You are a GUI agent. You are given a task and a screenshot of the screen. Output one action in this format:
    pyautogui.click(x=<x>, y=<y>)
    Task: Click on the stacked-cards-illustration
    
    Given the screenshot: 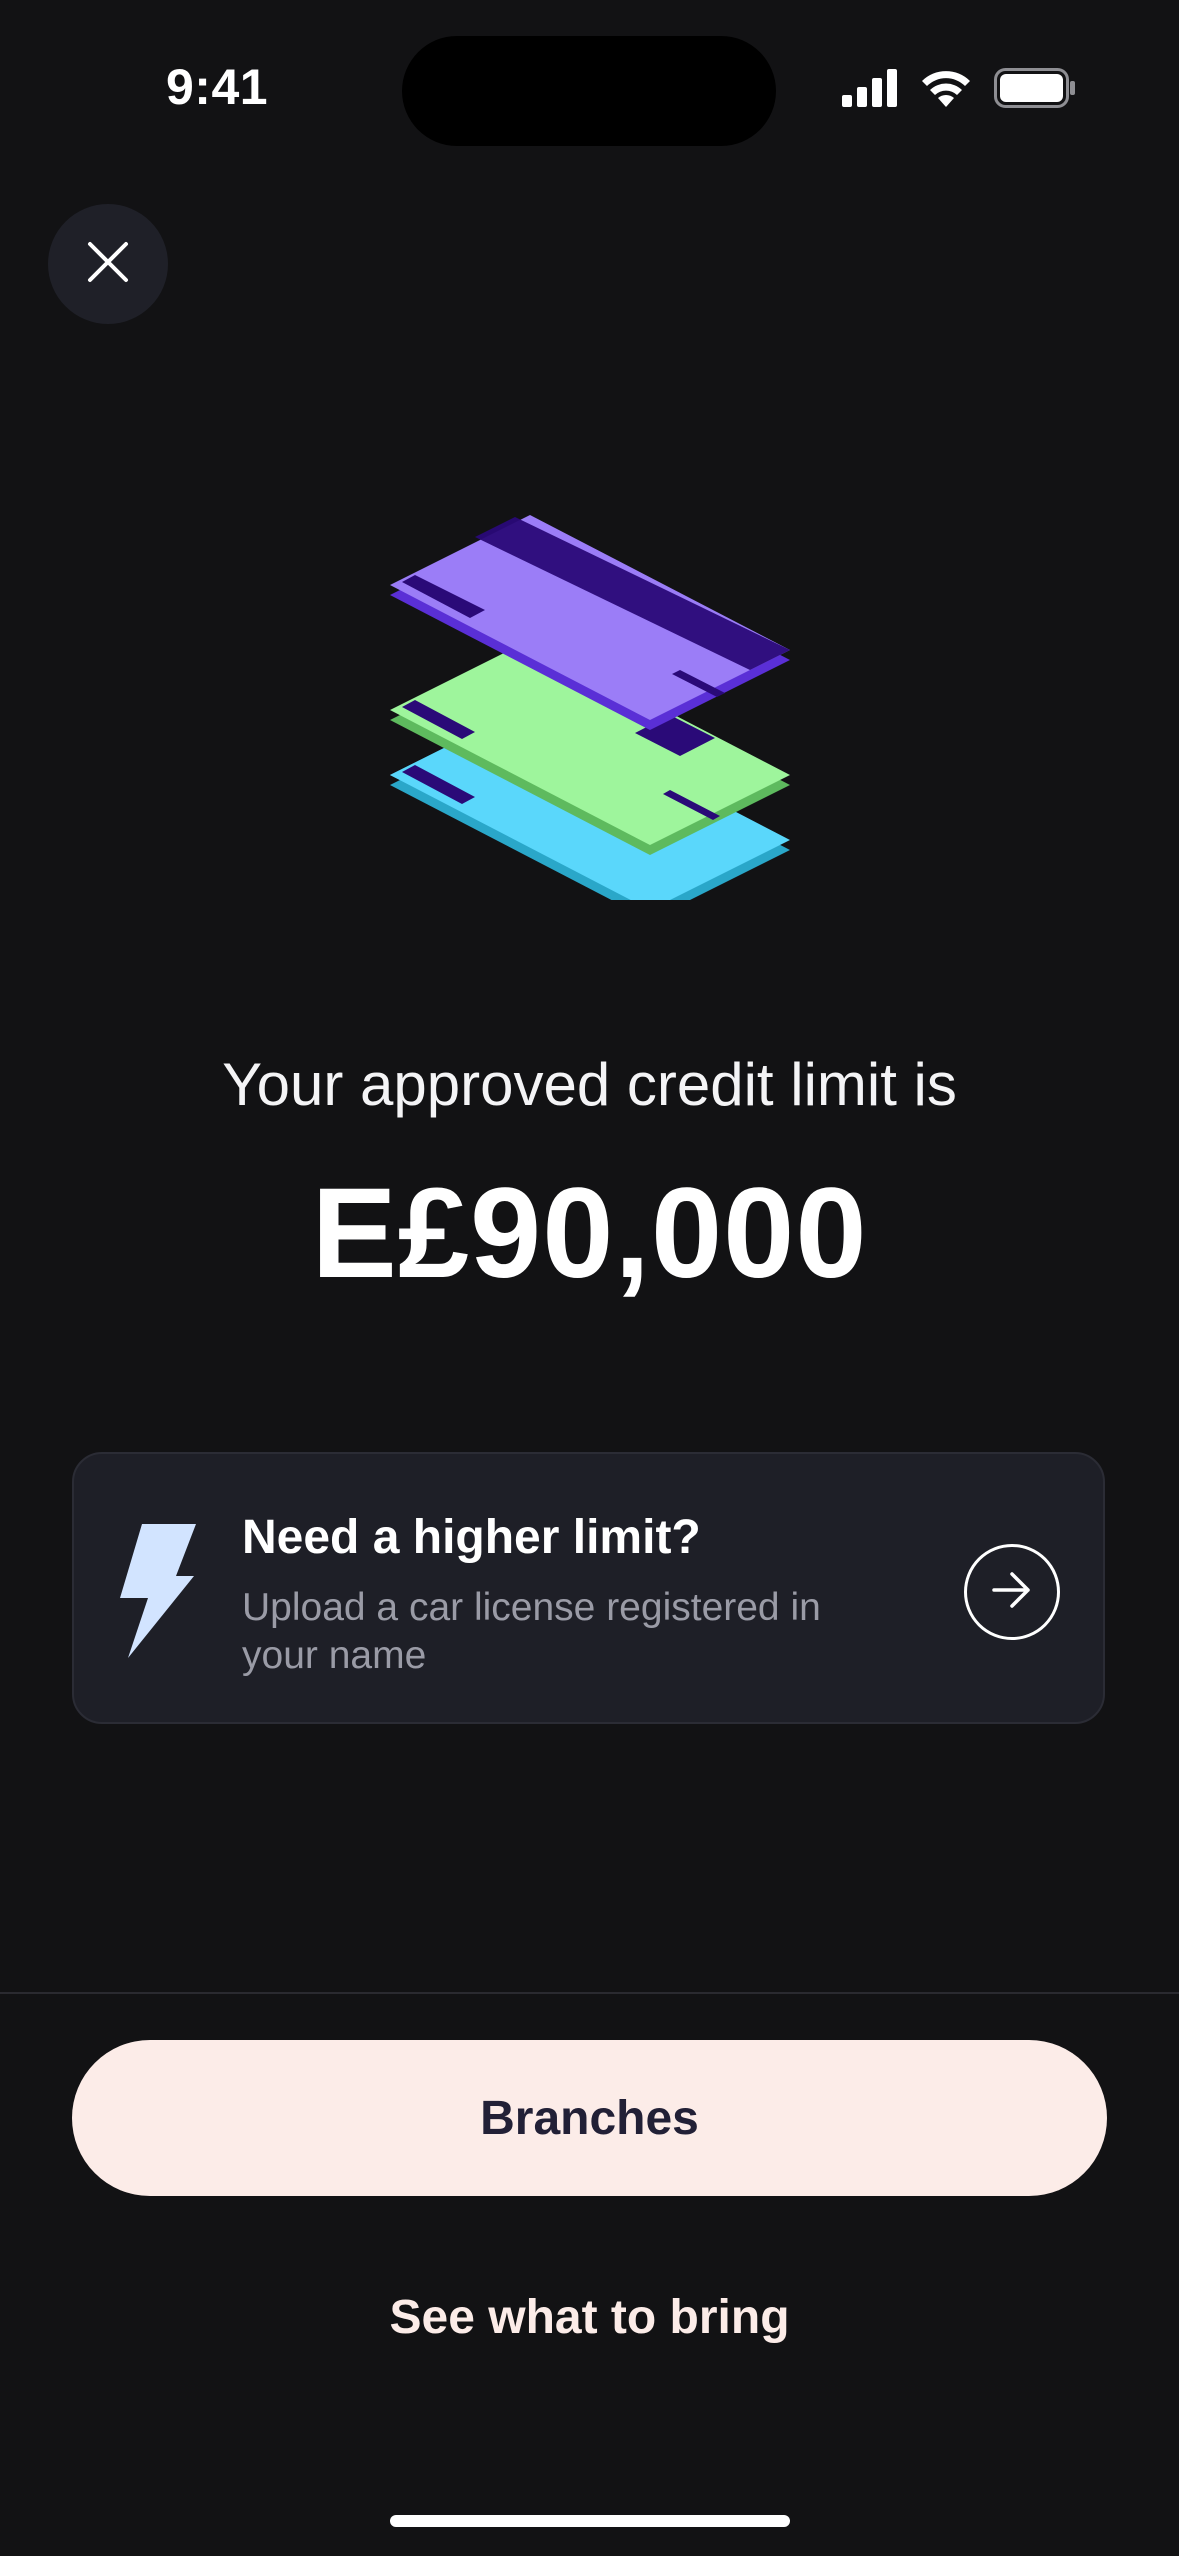 What is the action you would take?
    pyautogui.click(x=590, y=712)
    